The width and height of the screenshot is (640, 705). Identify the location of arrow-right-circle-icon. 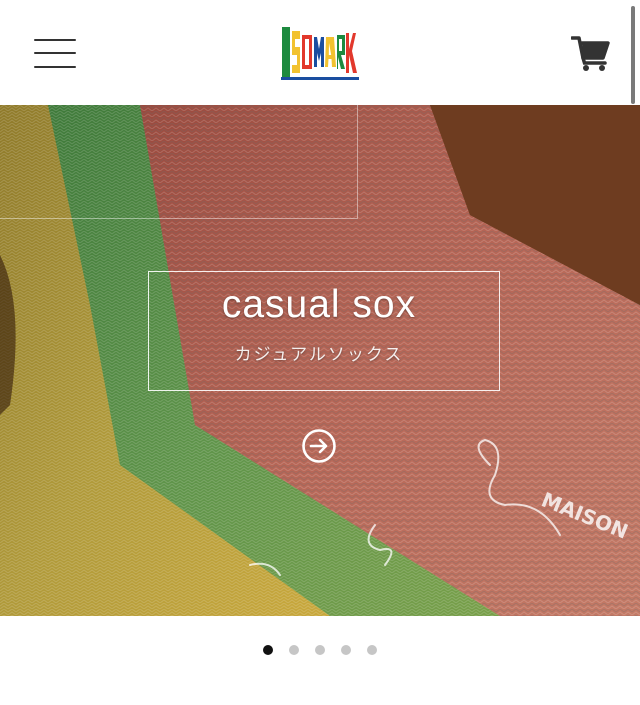
(319, 446).